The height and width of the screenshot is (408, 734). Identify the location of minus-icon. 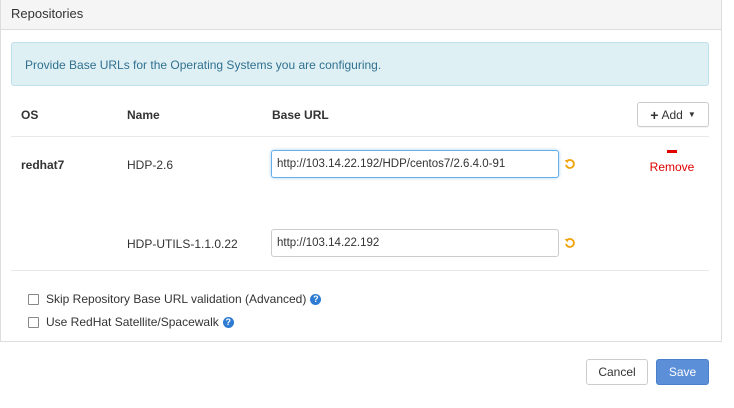
(672, 151).